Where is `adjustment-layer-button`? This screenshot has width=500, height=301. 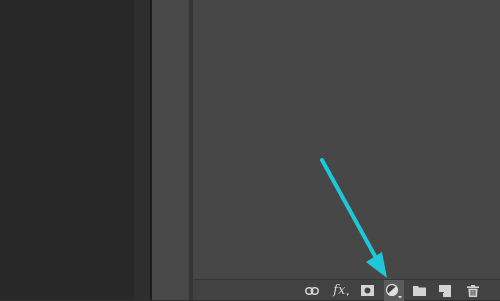
adjustment-layer-button is located at coordinates (394, 290).